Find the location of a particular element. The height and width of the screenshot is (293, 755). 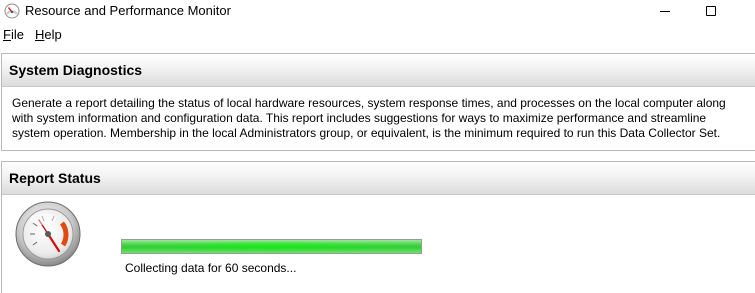

report-progress-bar is located at coordinates (271, 246).